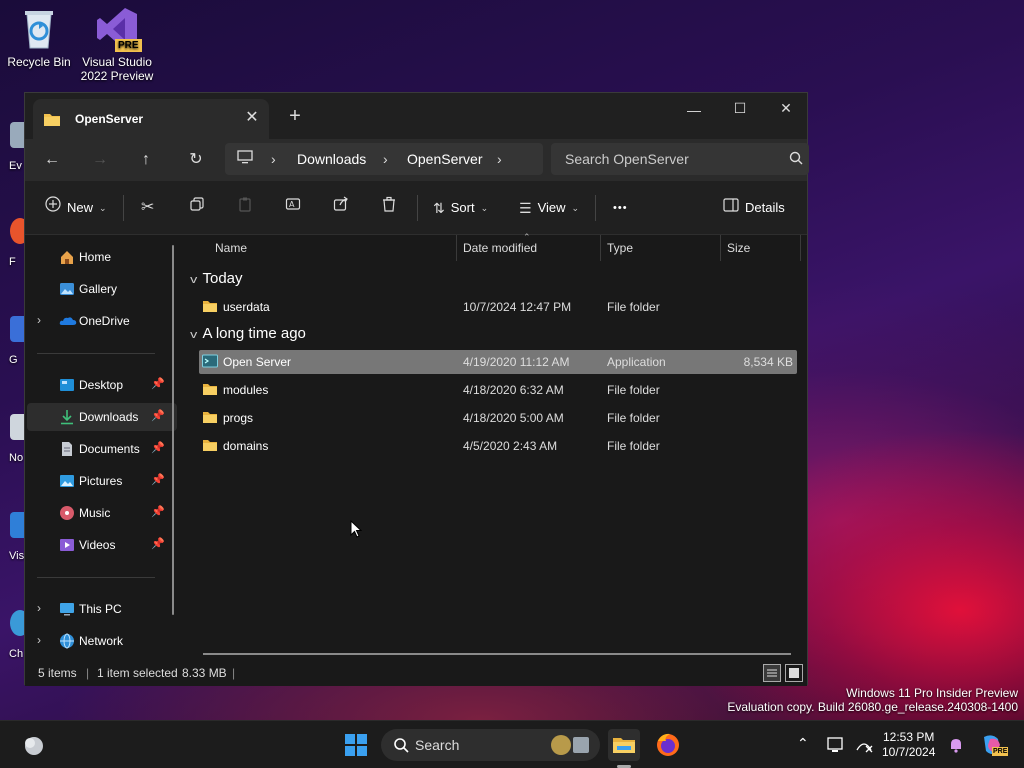  Describe the element at coordinates (620, 208) in the screenshot. I see `more-options-button: •••` at that location.